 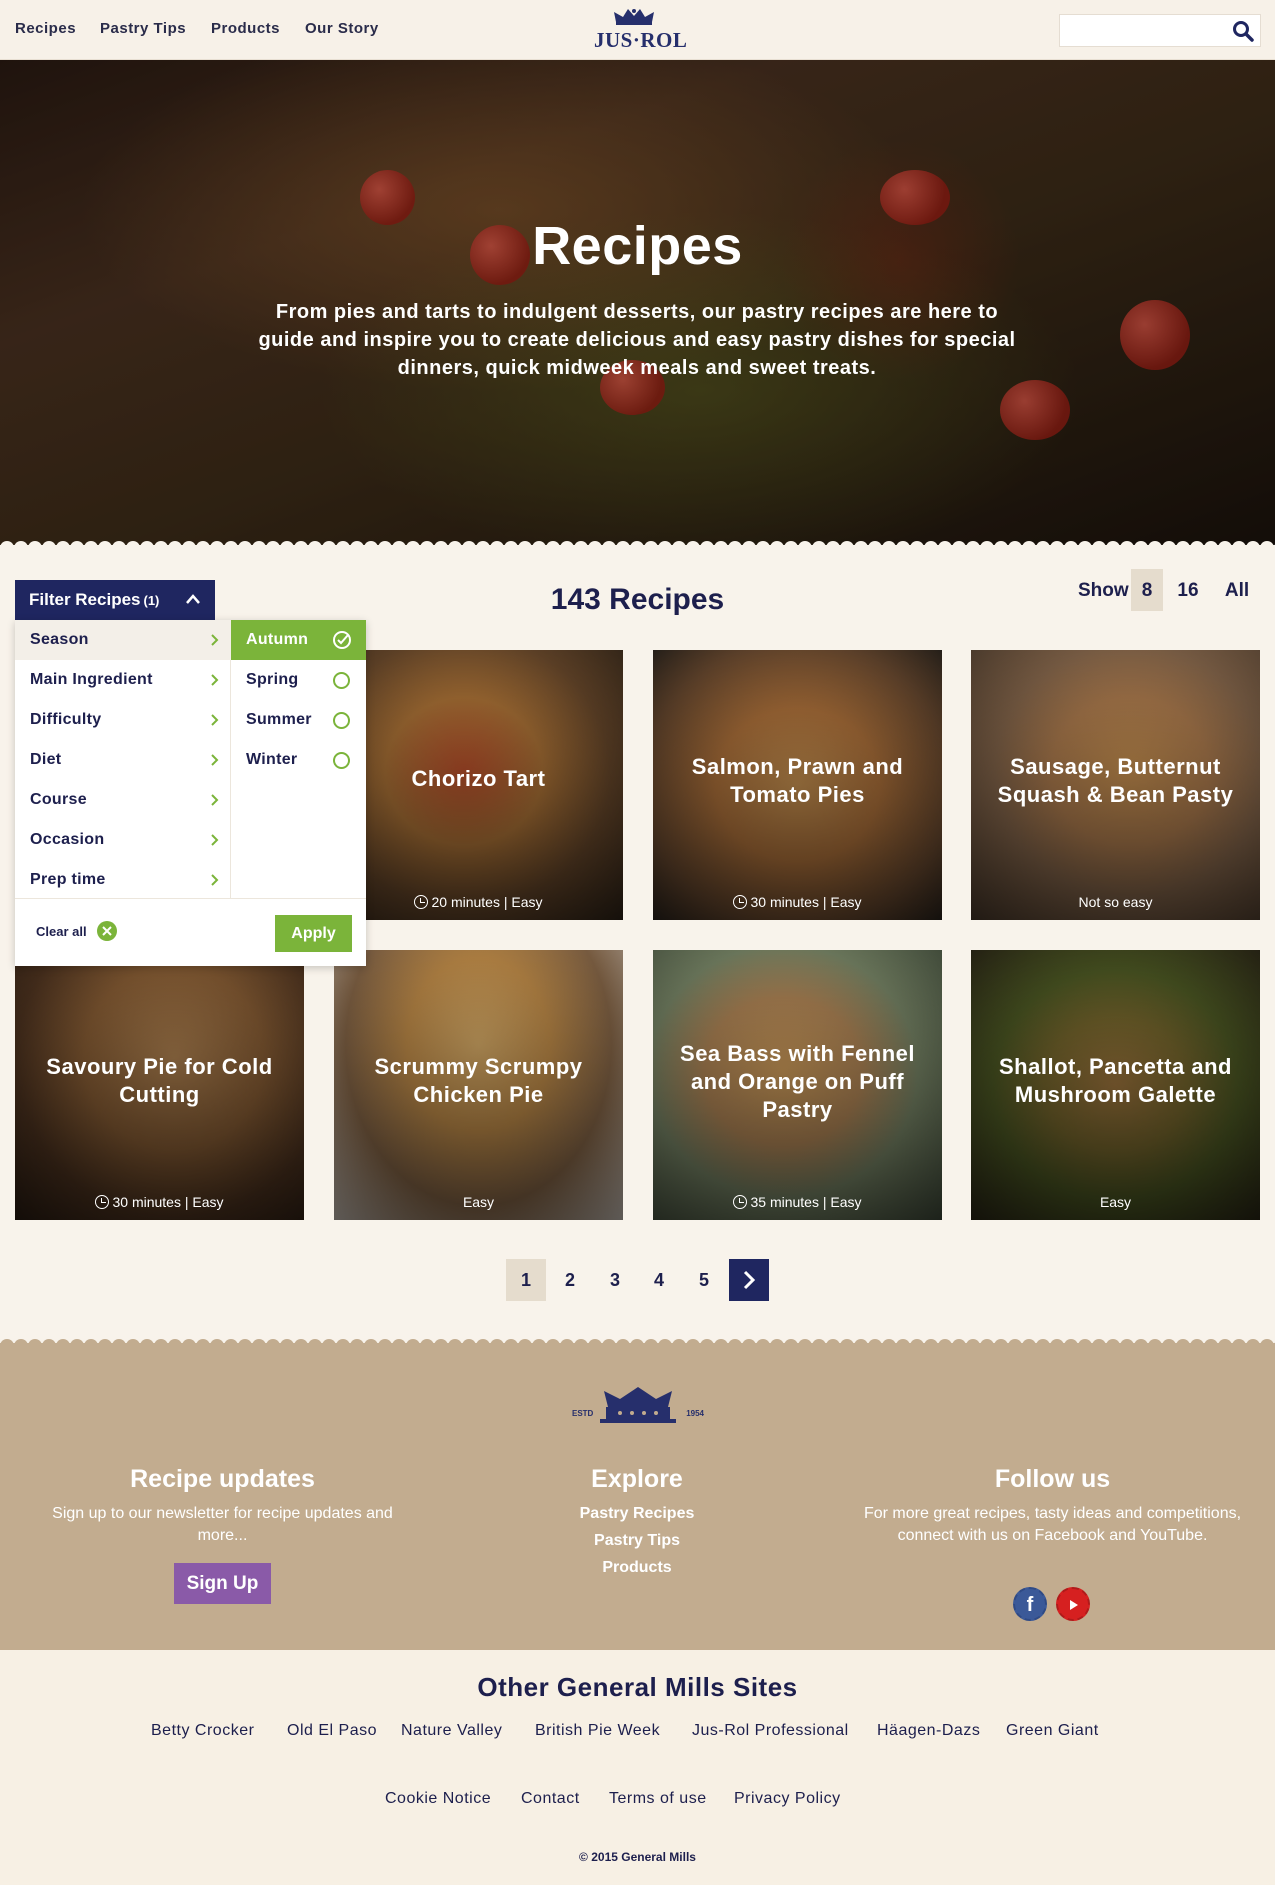 What do you see at coordinates (787, 1799) in the screenshot?
I see `privacy-policy-link: Privacy Policy` at bounding box center [787, 1799].